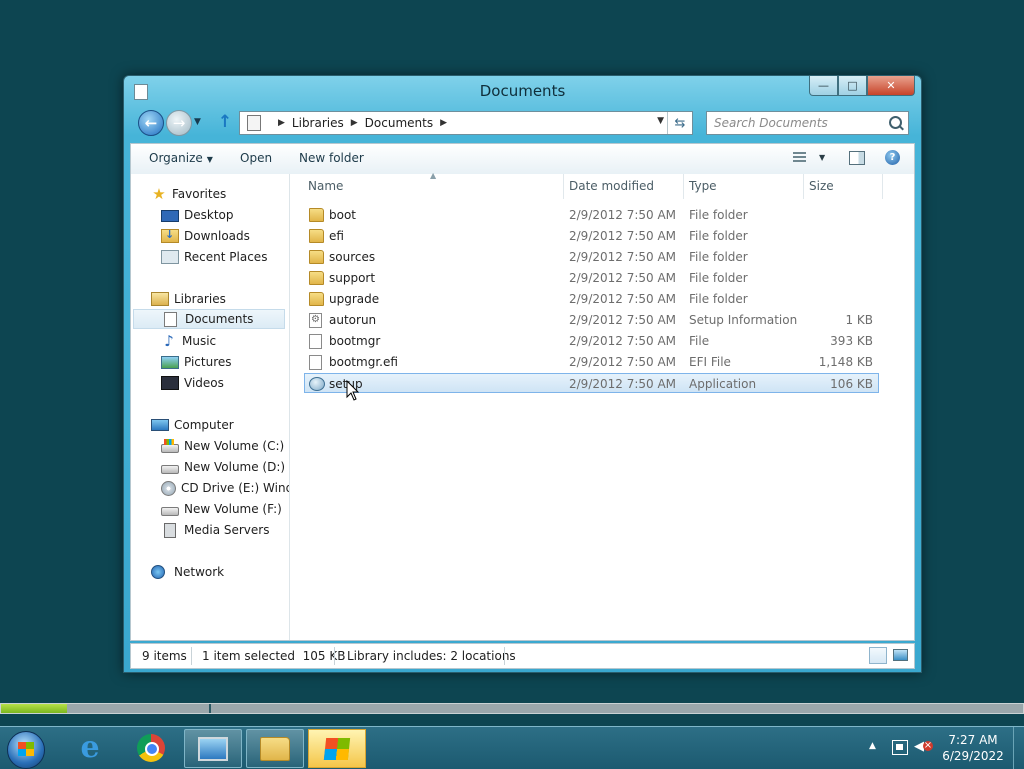 This screenshot has width=1024, height=769. I want to click on show-hidden-icons-button: ▲, so click(872, 746).